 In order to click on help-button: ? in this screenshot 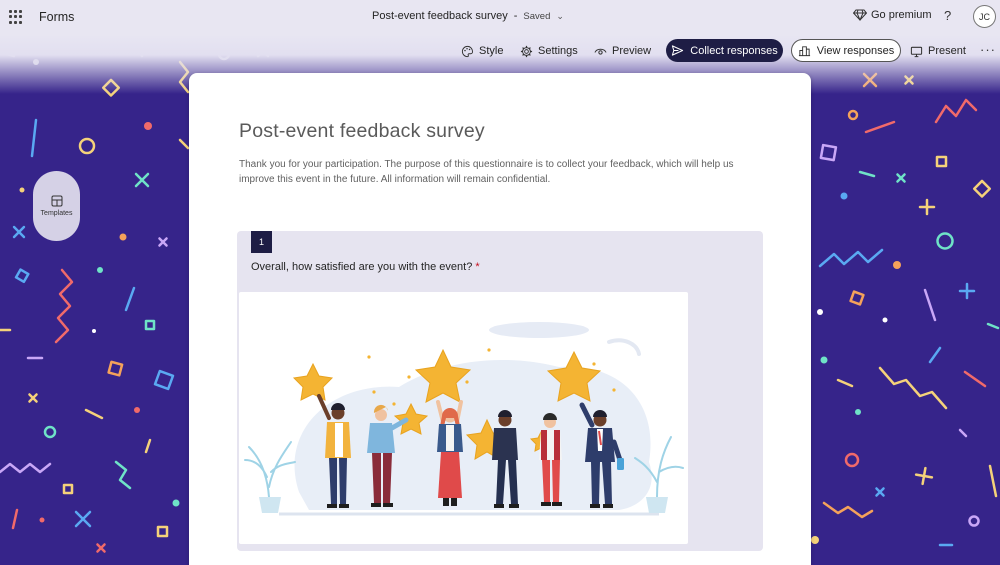, I will do `click(947, 15)`.